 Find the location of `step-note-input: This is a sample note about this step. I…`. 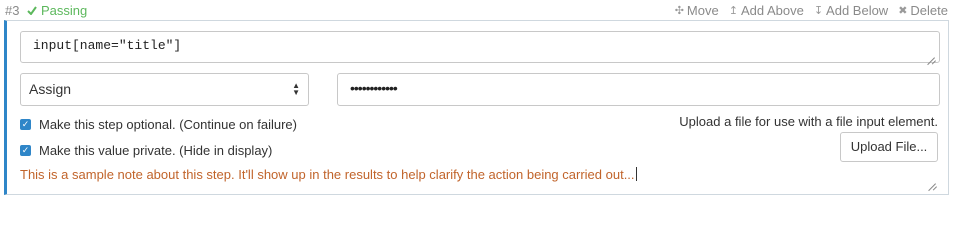

step-note-input: This is a sample note about this step. I… is located at coordinates (480, 177).